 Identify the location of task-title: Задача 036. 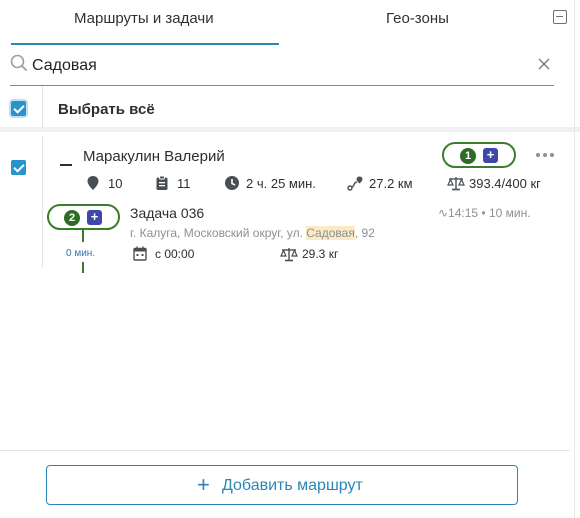
(167, 213).